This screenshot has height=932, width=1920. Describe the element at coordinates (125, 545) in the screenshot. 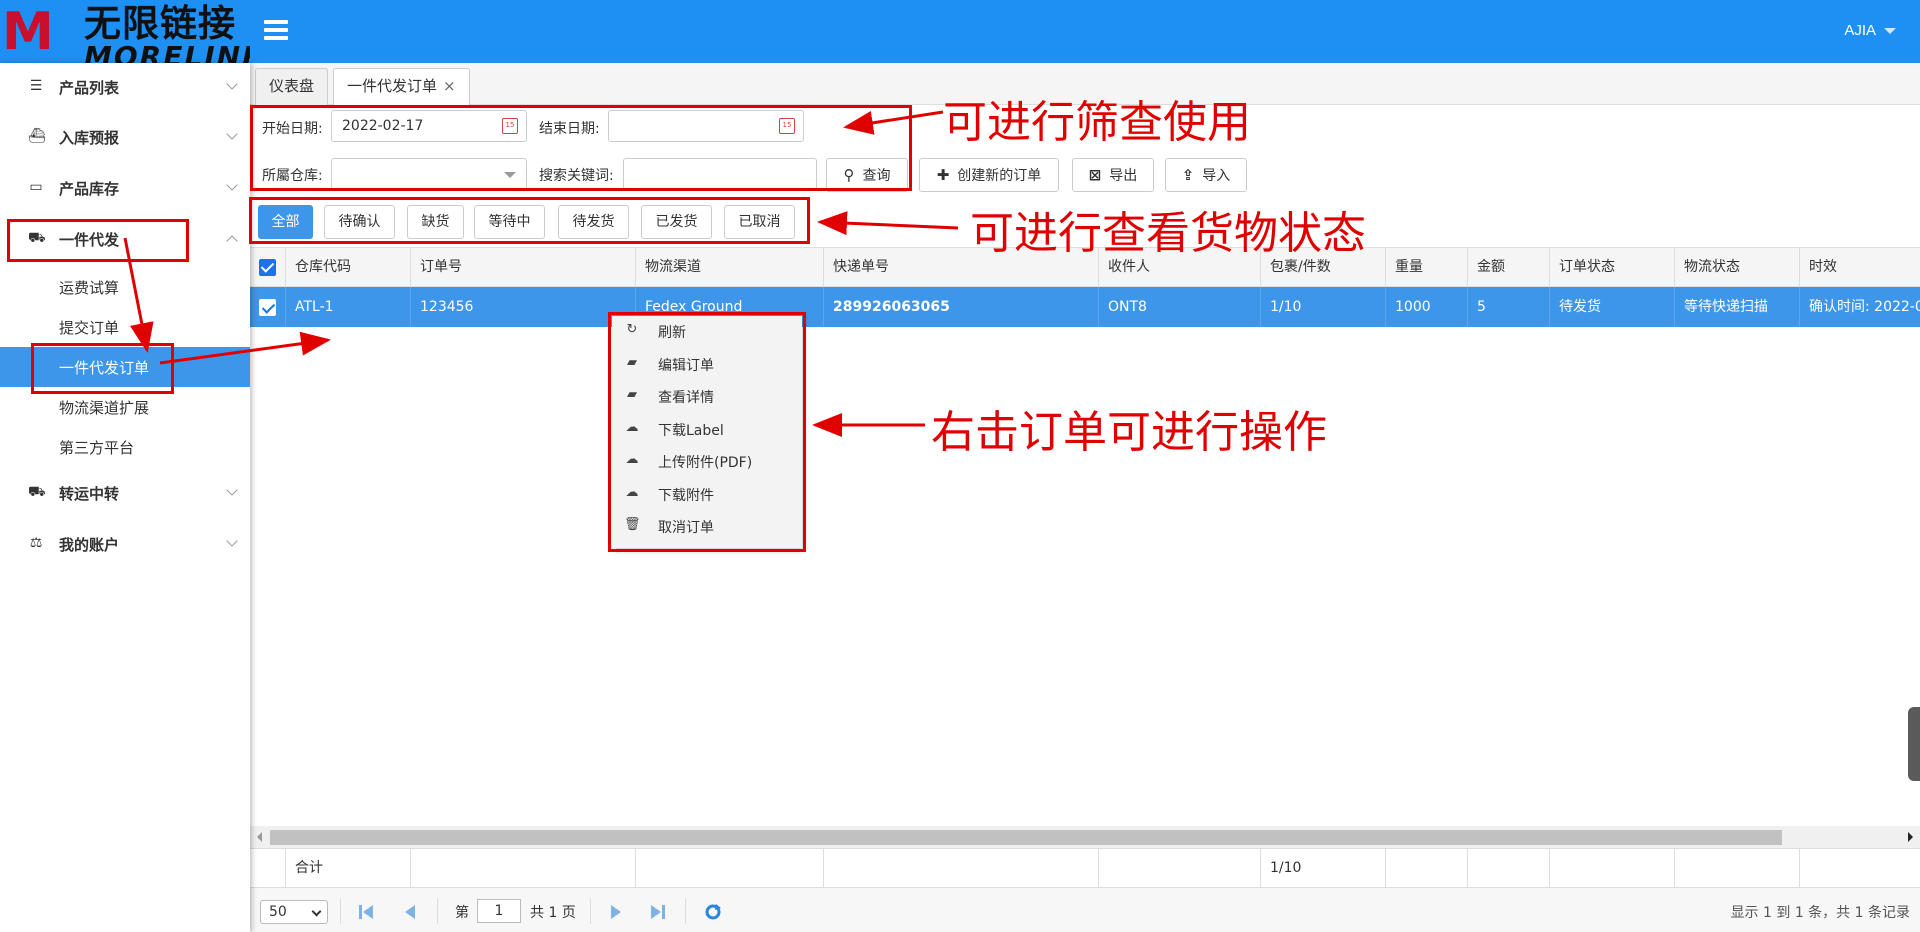

I see `sidebar-item-my-account: ⚖ 我的账户` at that location.